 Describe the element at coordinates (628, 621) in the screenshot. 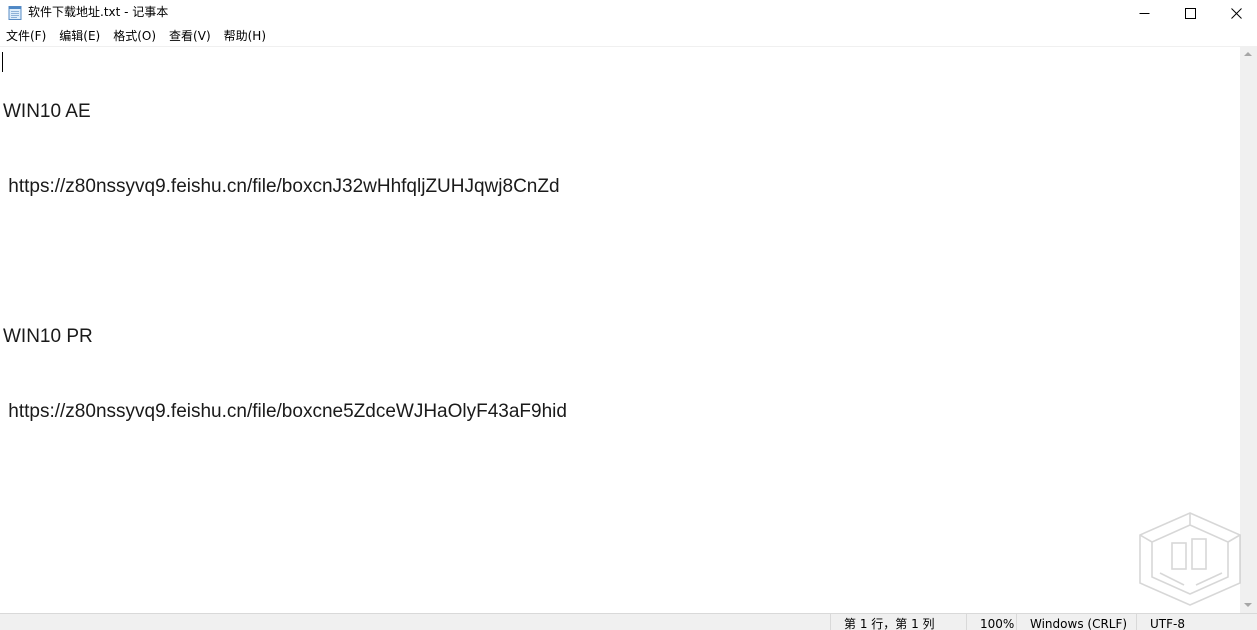

I see `status-bar: 第 1 行，第 1 列 100% Windows (CRLF) UTF-8` at that location.